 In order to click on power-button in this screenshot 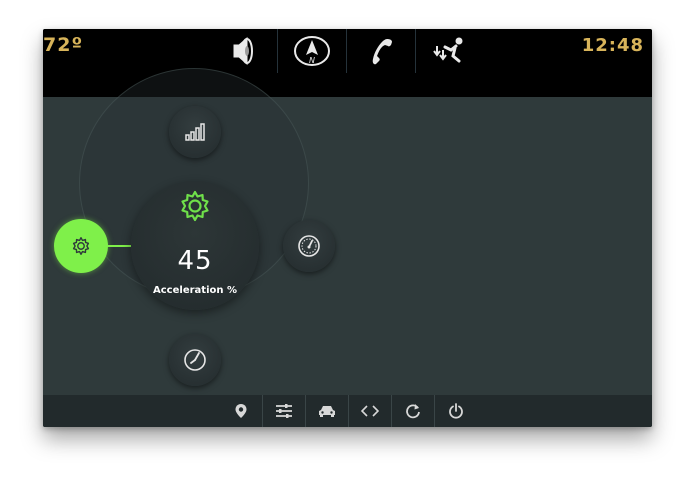, I will do `click(456, 411)`.